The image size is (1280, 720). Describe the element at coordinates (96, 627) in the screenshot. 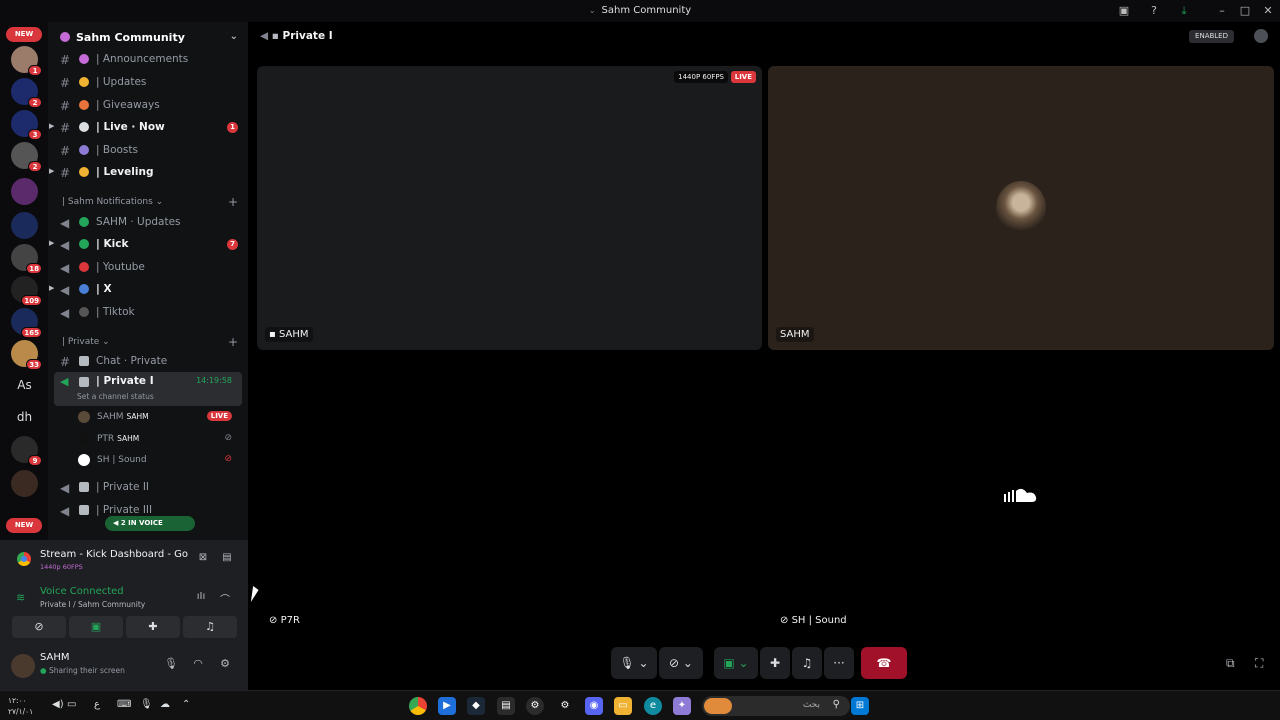

I see `screen-share-button: ▣` at that location.